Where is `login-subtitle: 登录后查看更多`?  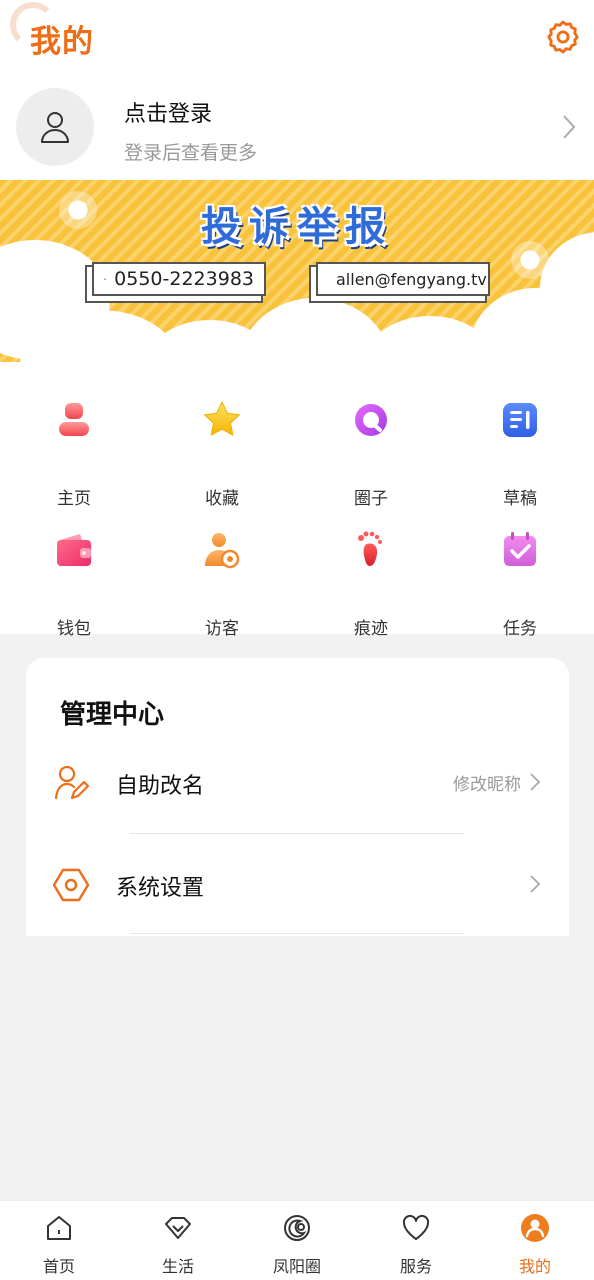
login-subtitle: 登录后查看更多 is located at coordinates (191, 153).